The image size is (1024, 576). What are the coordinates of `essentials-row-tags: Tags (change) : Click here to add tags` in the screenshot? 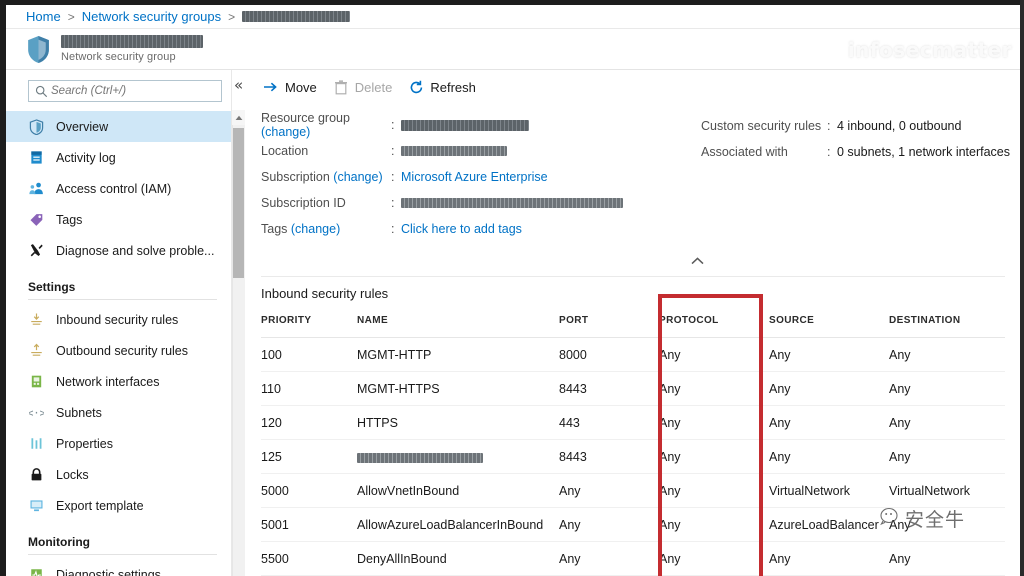 It's located at (481, 229).